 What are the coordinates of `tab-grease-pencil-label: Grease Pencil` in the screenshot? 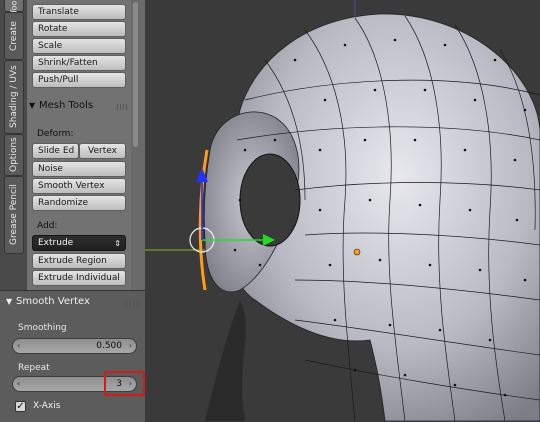 It's located at (14, 215).